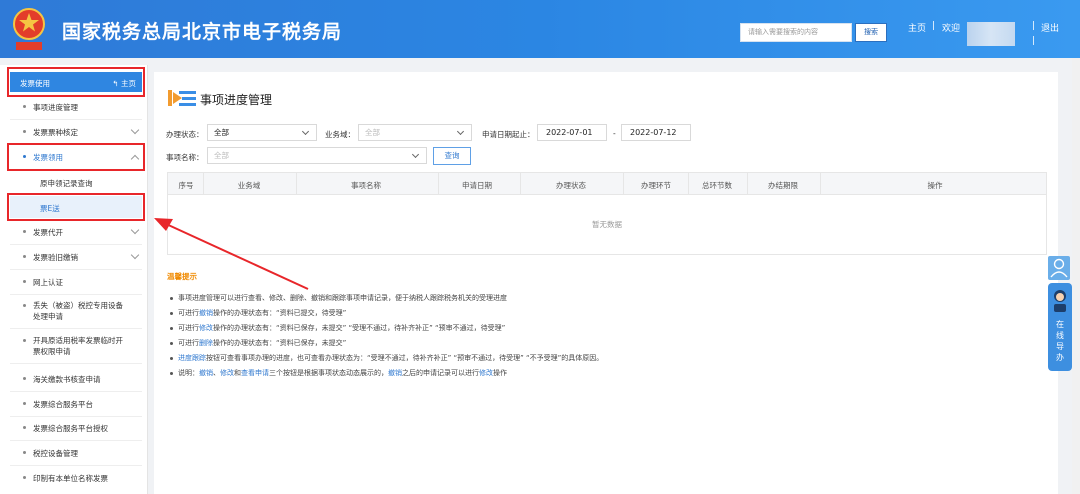 The width and height of the screenshot is (1080, 494). Describe the element at coordinates (1076, 276) in the screenshot. I see `scrollbar` at that location.